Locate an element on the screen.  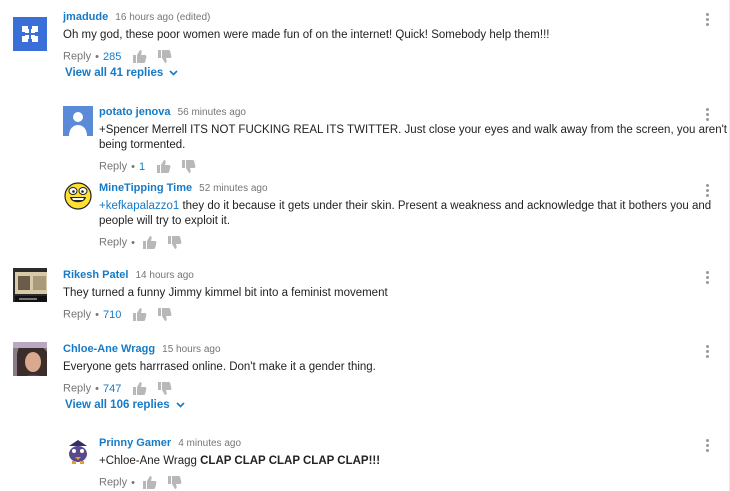
like-count: 285 is located at coordinates (112, 56).